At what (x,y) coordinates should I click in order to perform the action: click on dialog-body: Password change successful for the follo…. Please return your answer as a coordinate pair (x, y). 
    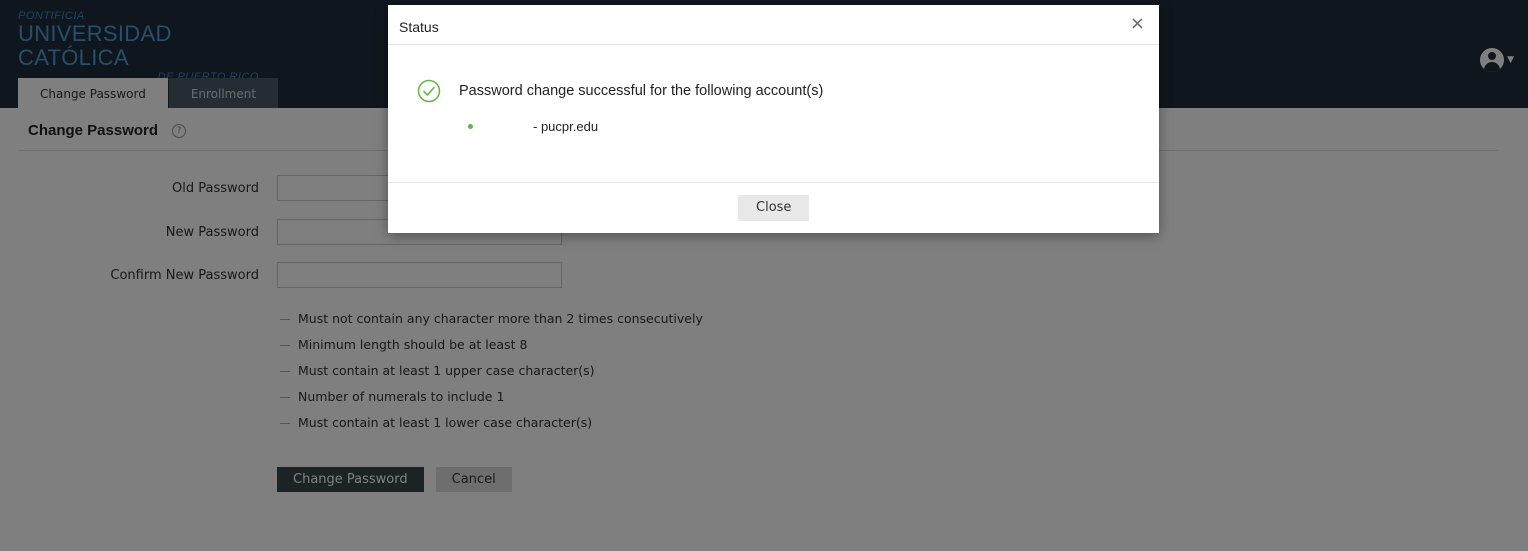
    Looking at the image, I should click on (773, 113).